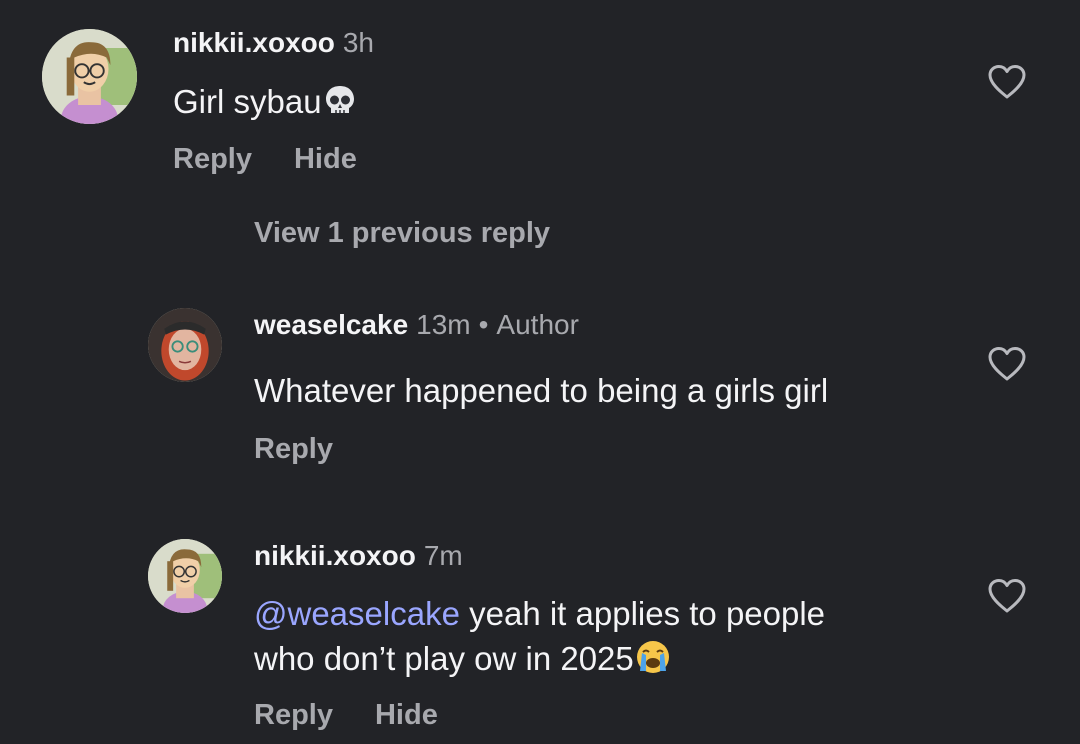 This screenshot has width=1080, height=744. What do you see at coordinates (331, 324) in the screenshot?
I see `username: weaselcake` at bounding box center [331, 324].